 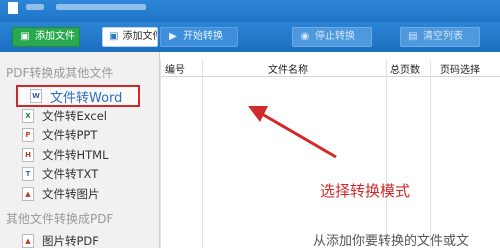 What do you see at coordinates (391, 241) in the screenshot?
I see `caption-text: 从添加你要转换的文件或文` at bounding box center [391, 241].